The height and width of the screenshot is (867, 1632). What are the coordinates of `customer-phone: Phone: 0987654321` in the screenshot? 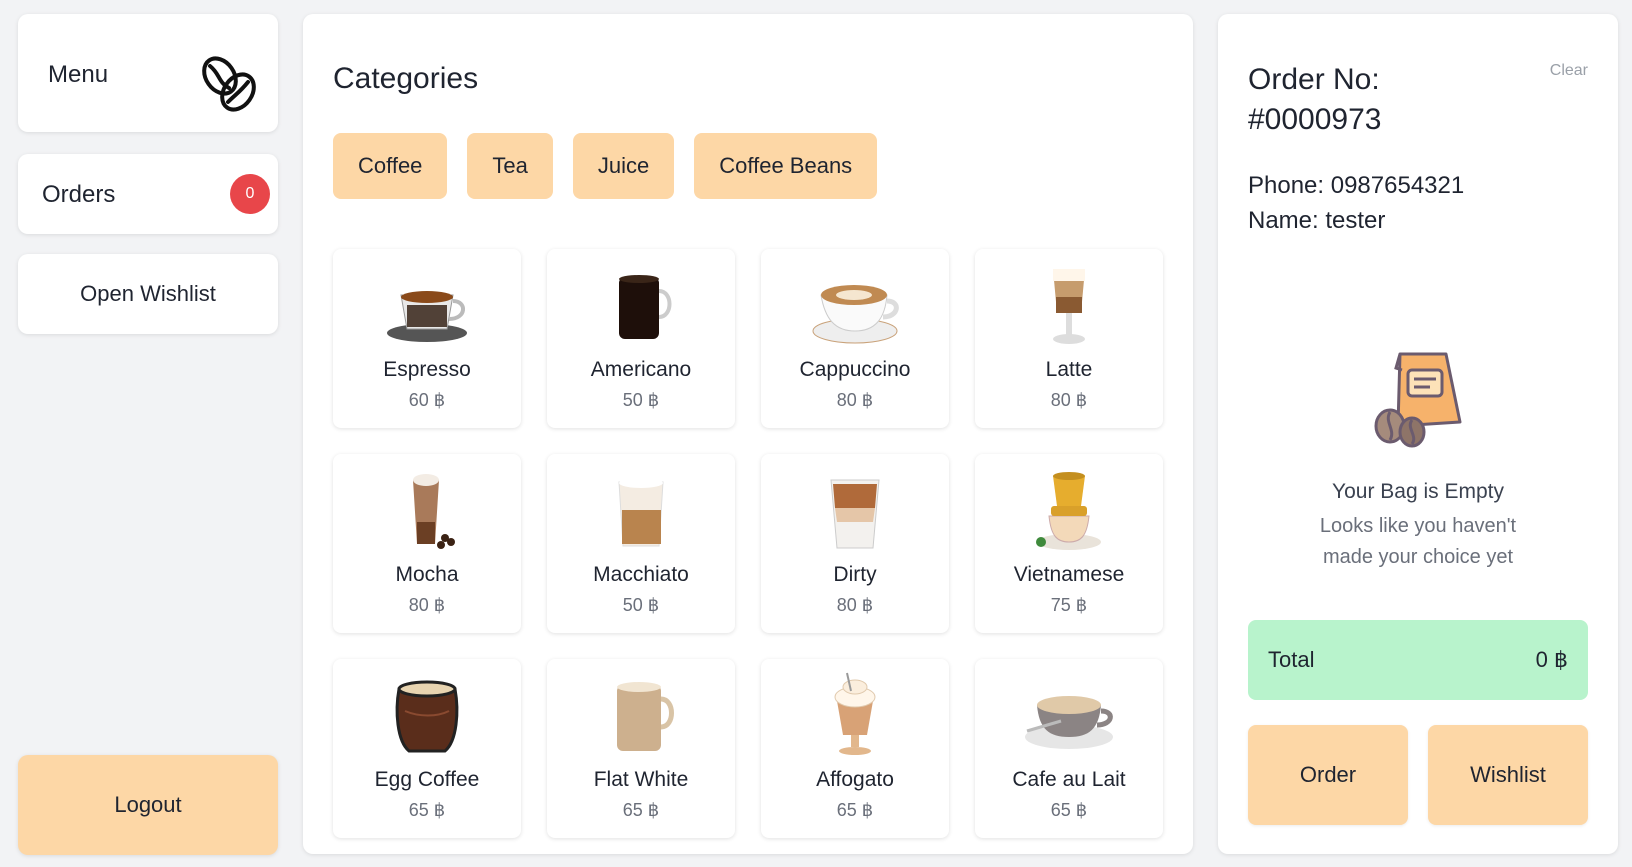 It's located at (1356, 185).